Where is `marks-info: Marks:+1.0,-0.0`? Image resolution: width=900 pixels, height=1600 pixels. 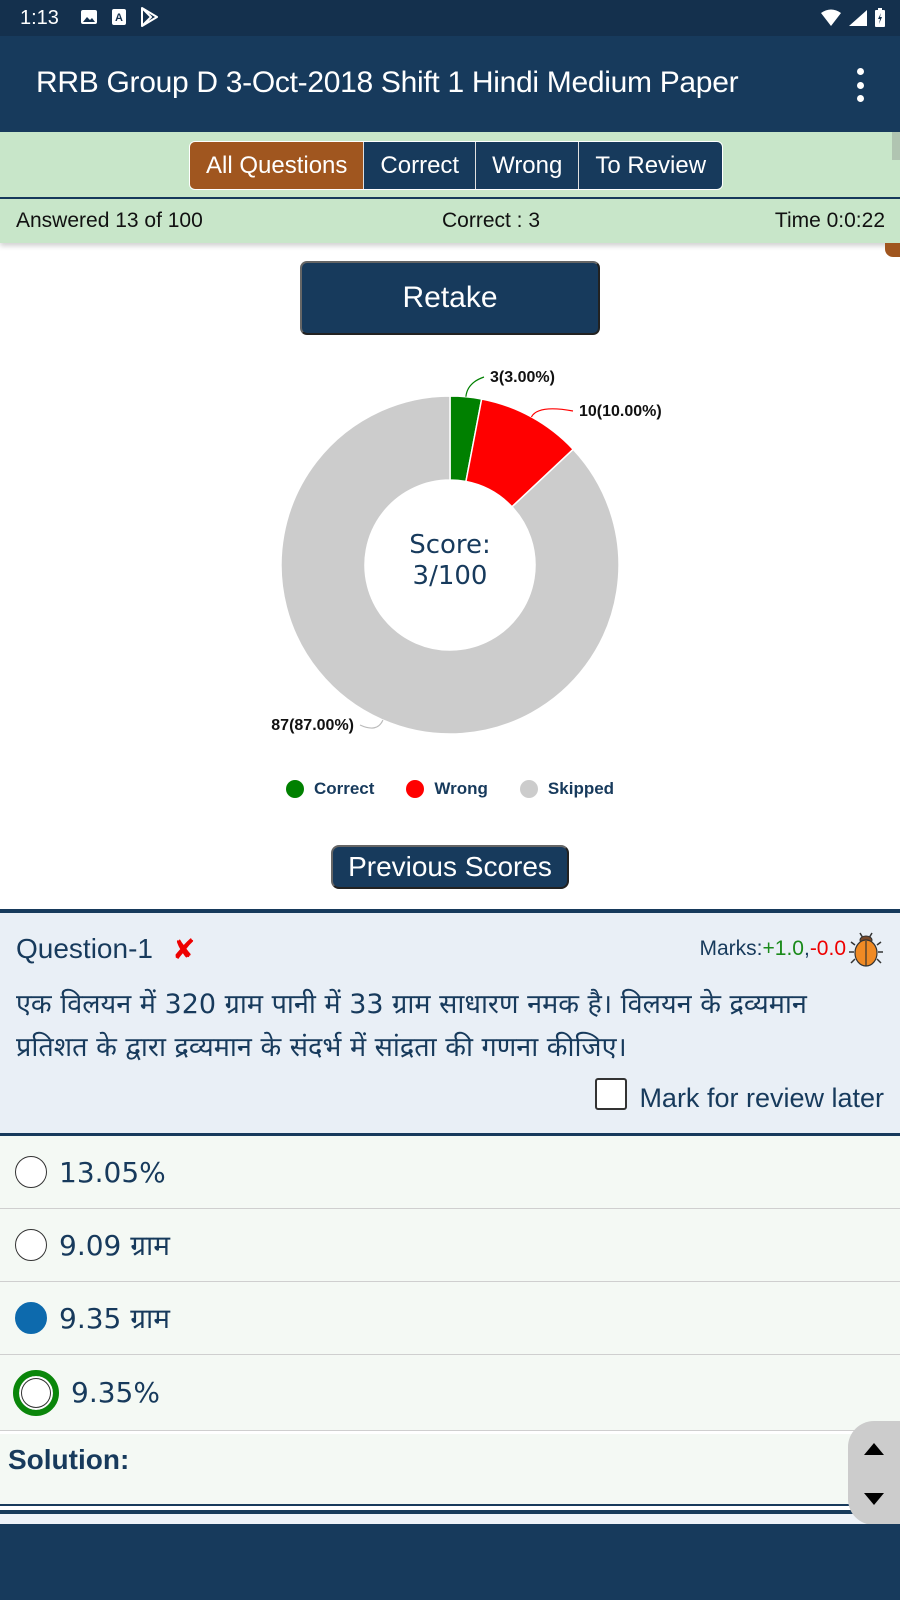 marks-info: Marks:+1.0,-0.0 is located at coordinates (773, 949).